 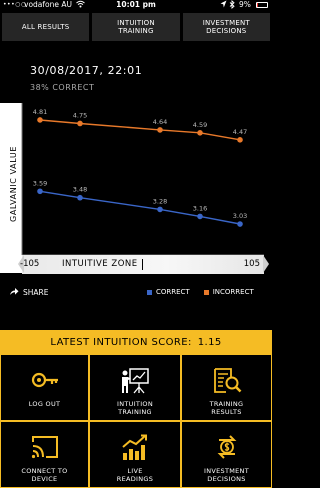 What do you see at coordinates (40, 112) in the screenshot?
I see `incorrect-data-label: 4.81` at bounding box center [40, 112].